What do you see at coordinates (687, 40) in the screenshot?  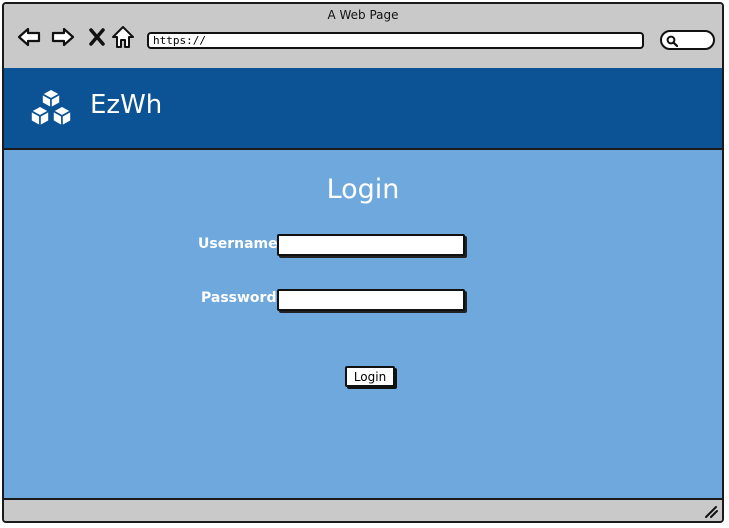 I see `search-field` at bounding box center [687, 40].